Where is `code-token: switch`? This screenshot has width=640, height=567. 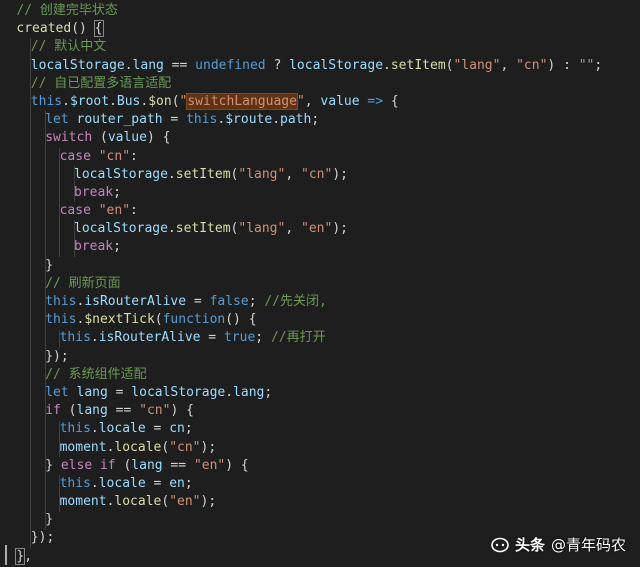
code-token: switch is located at coordinates (69, 138).